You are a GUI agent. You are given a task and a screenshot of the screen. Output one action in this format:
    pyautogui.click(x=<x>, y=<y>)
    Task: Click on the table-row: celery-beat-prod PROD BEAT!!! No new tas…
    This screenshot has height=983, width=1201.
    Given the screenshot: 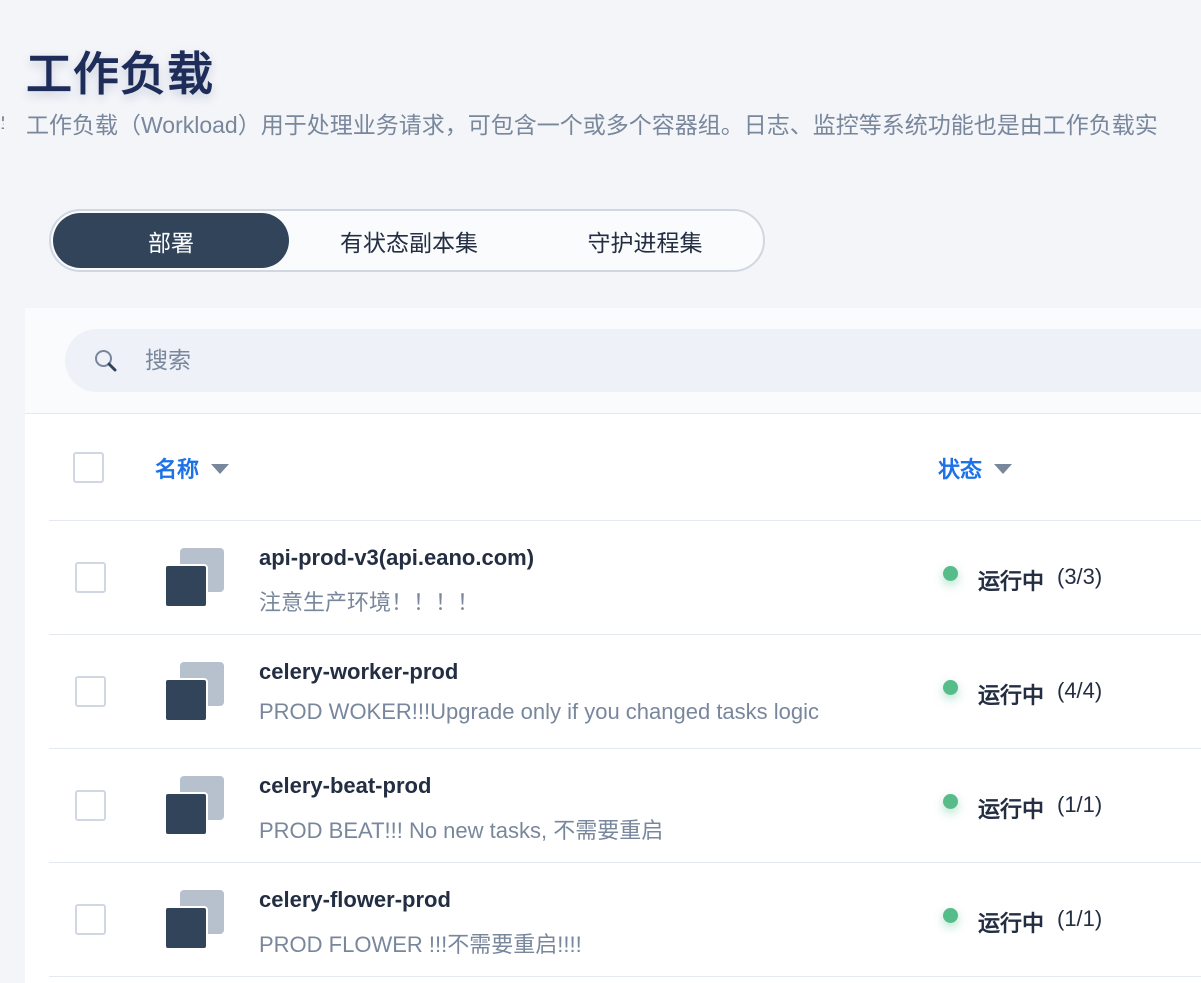 What is the action you would take?
    pyautogui.click(x=625, y=806)
    